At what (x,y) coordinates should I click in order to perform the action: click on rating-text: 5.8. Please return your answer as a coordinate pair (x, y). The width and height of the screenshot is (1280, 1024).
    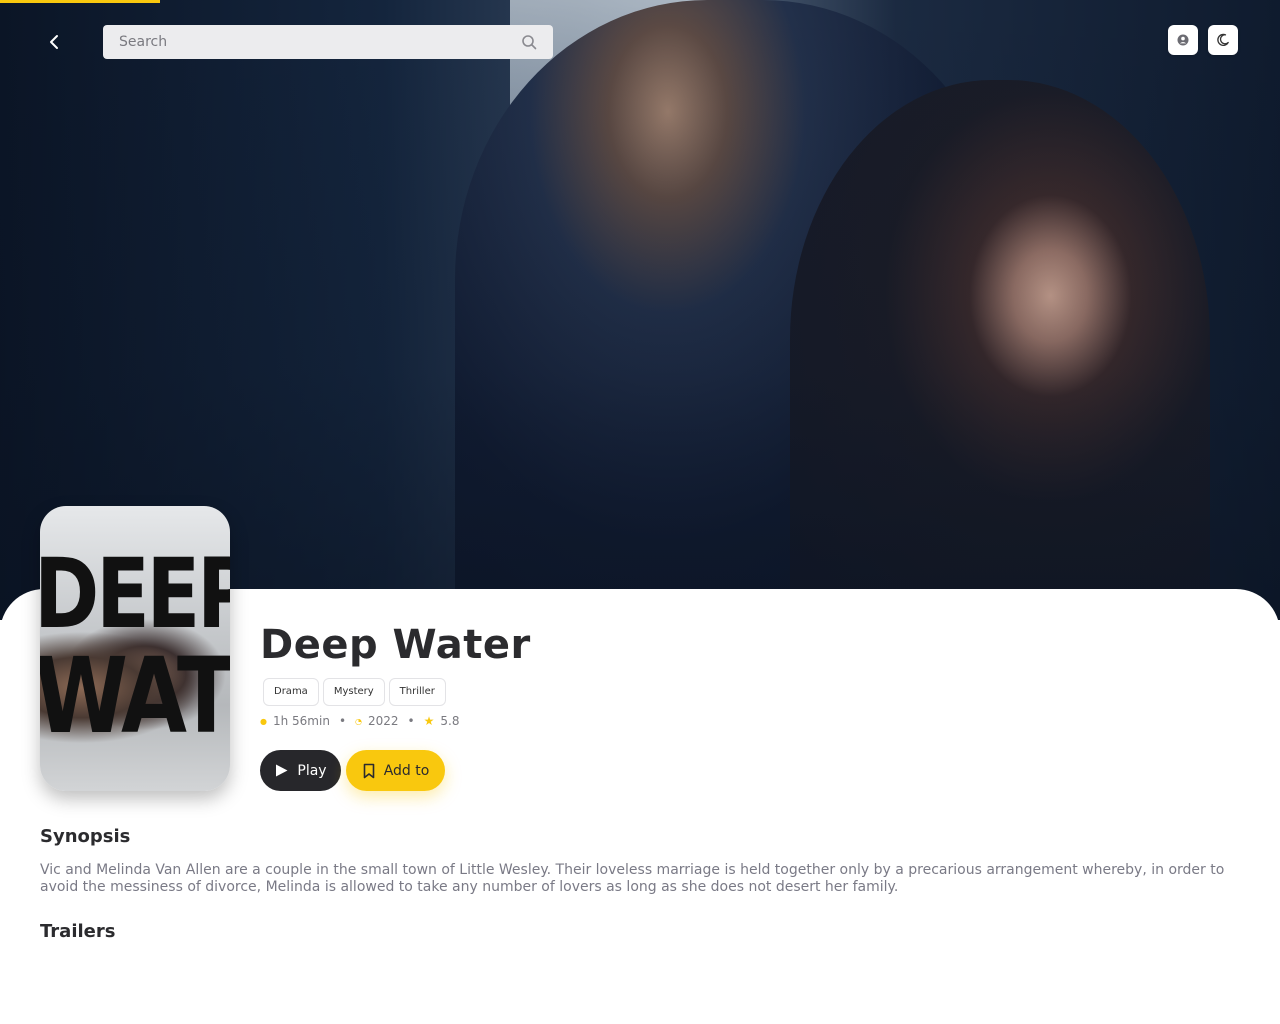
    Looking at the image, I should click on (450, 721).